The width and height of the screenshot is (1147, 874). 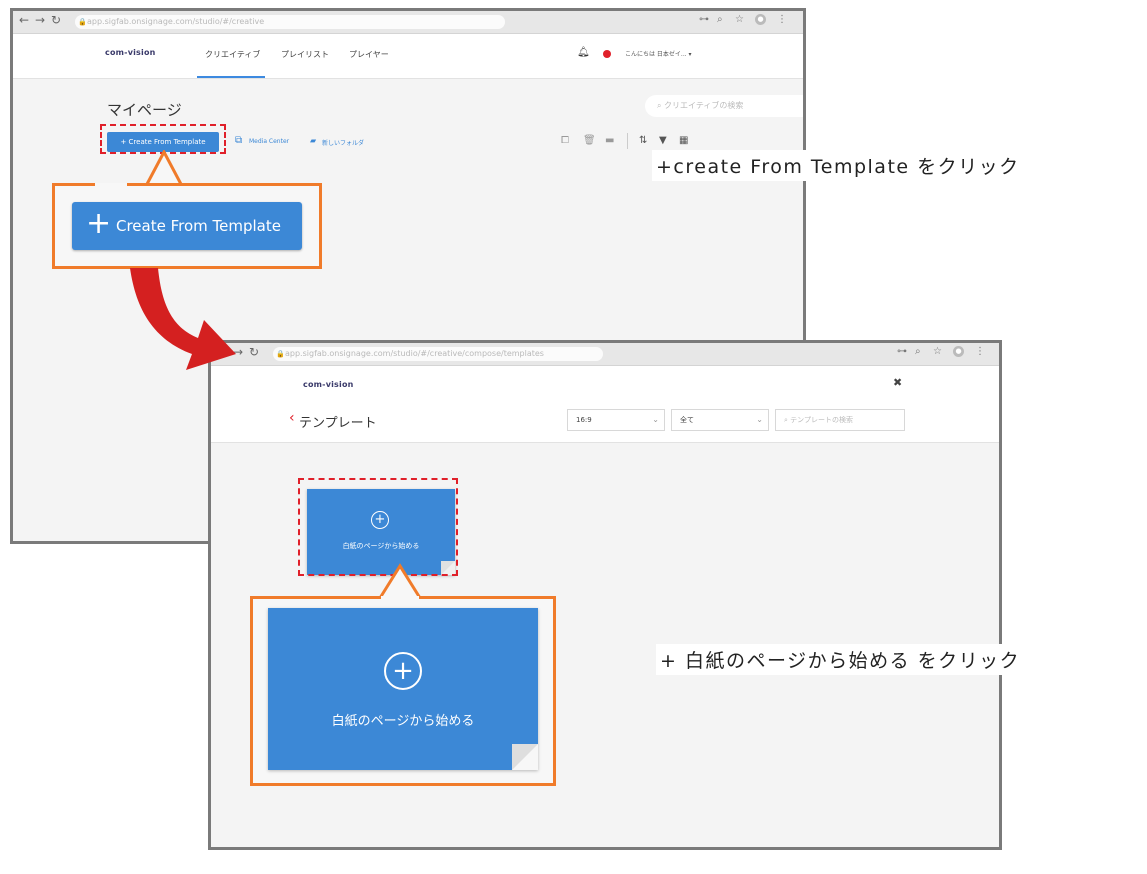 I want to click on tab-creative: クリエイティブ, so click(x=232, y=54).